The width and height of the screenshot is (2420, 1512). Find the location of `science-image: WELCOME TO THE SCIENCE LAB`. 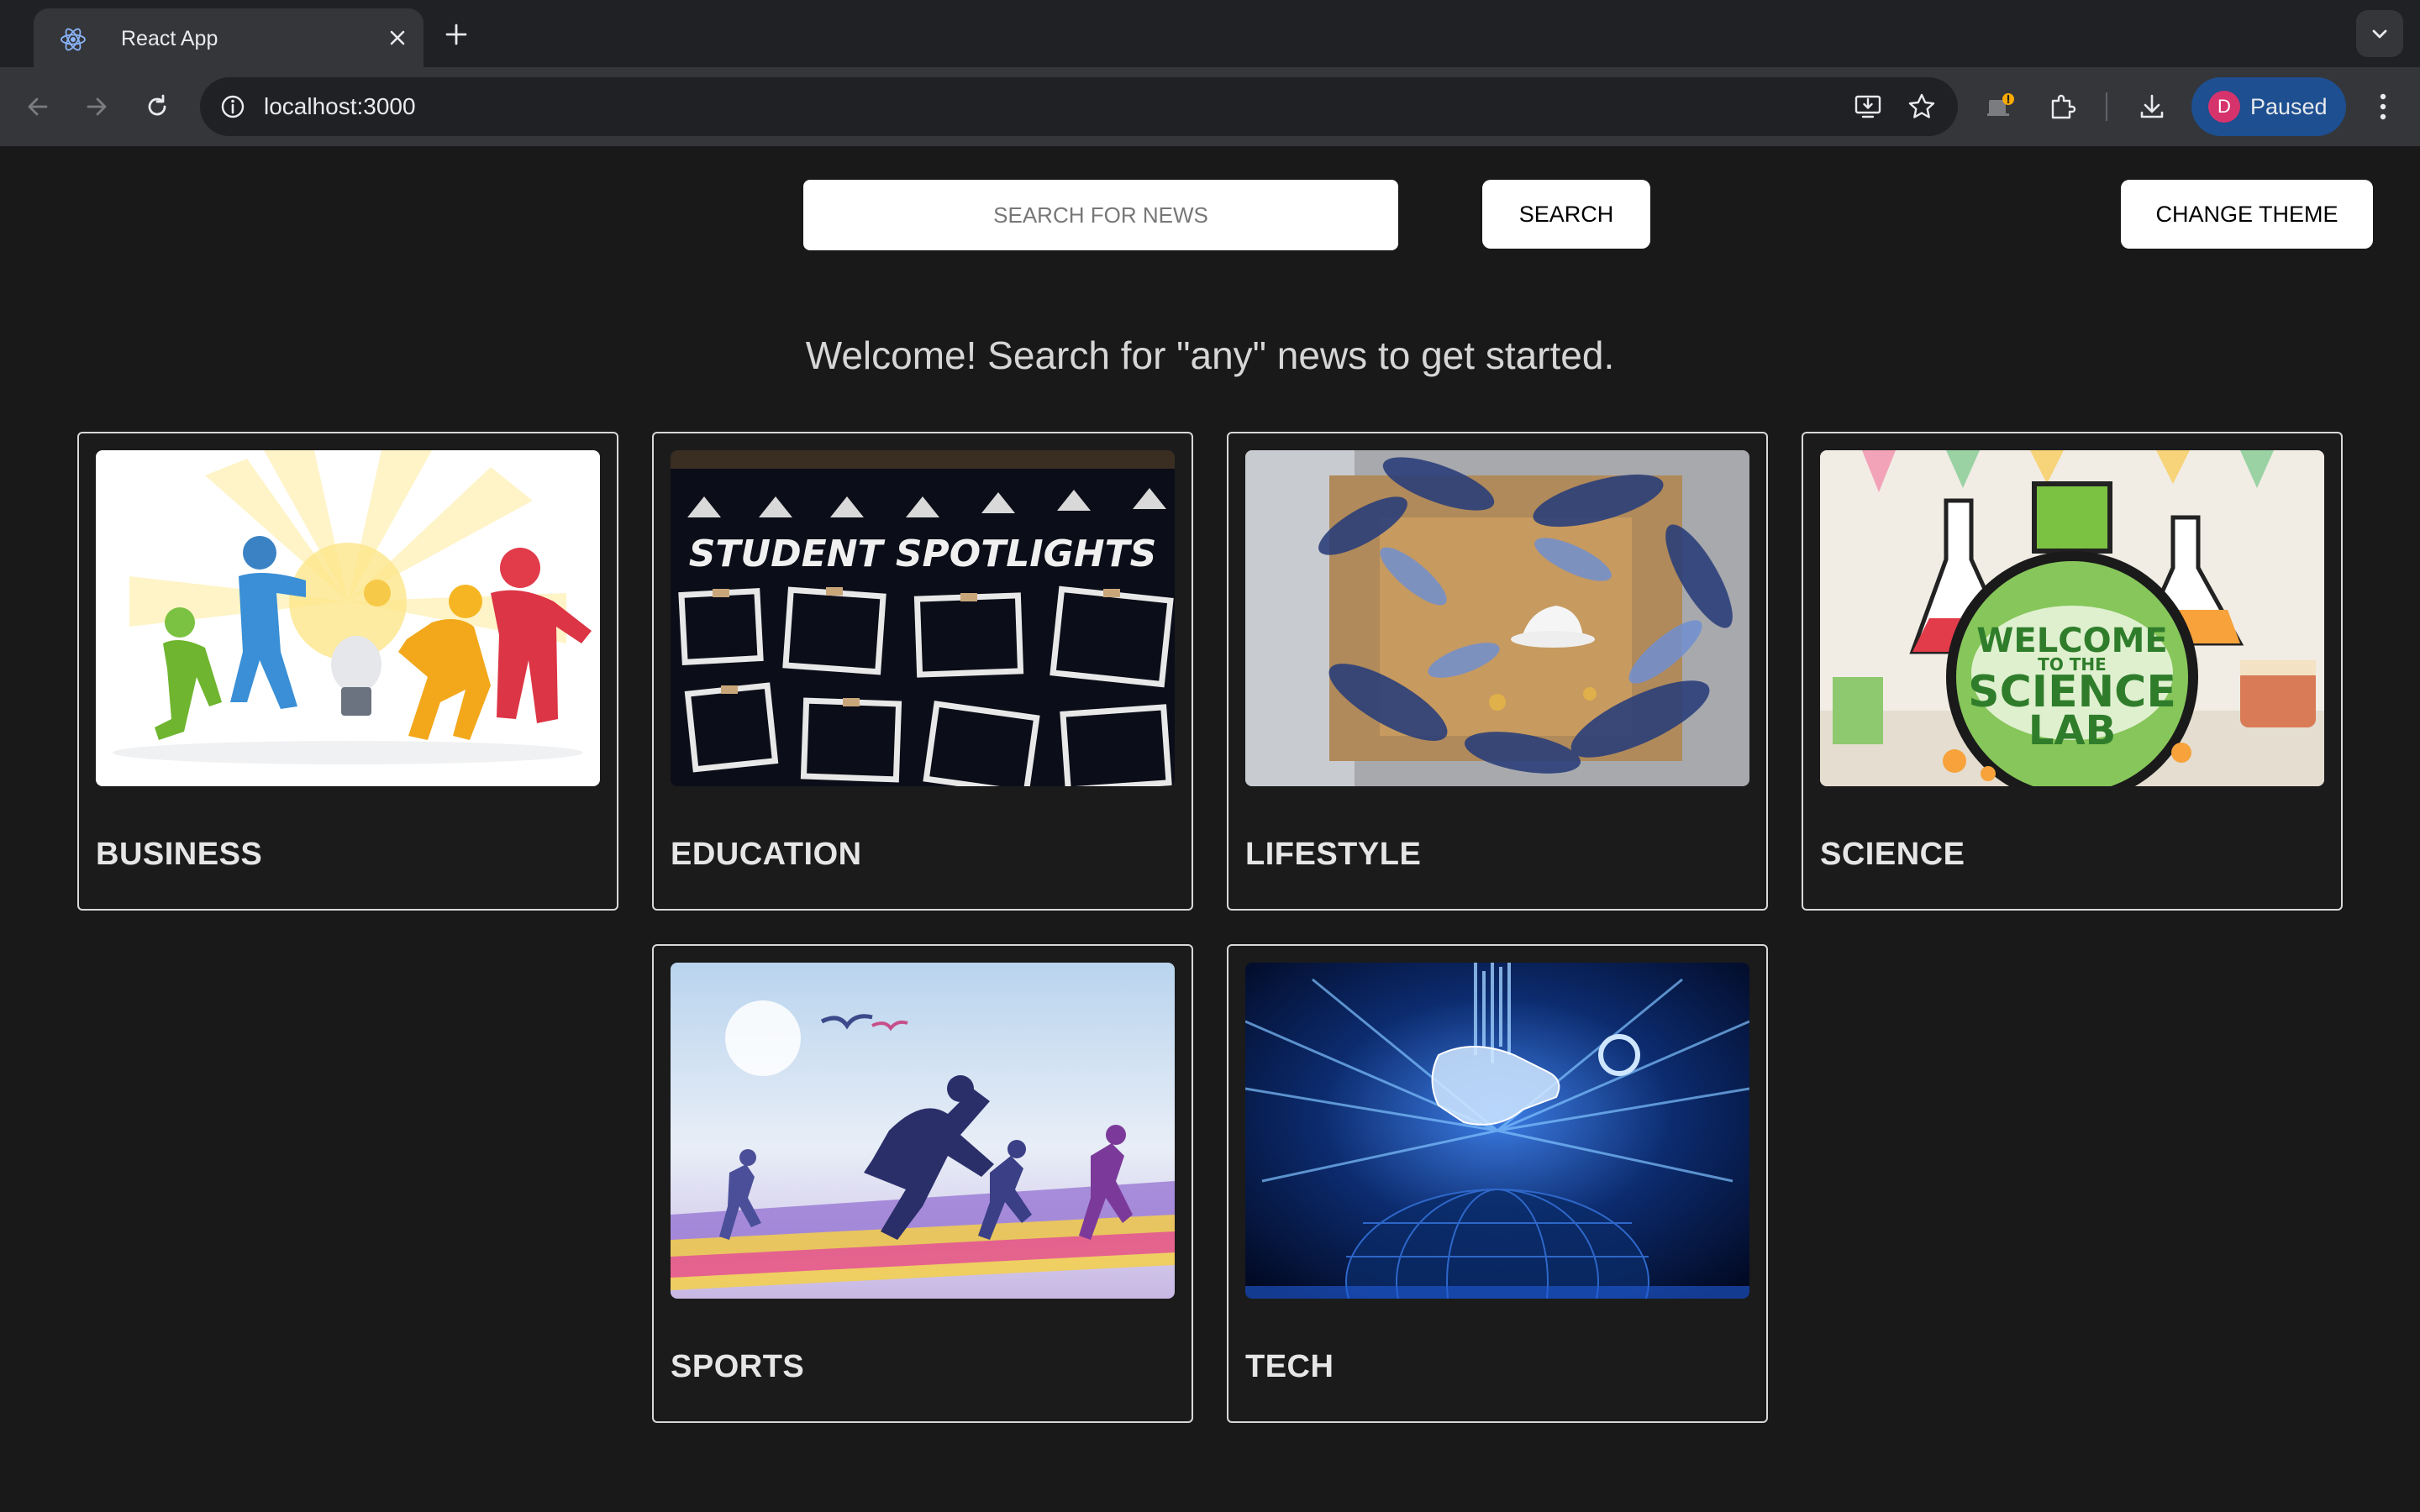

science-image: WELCOME TO THE SCIENCE LAB is located at coordinates (2072, 618).